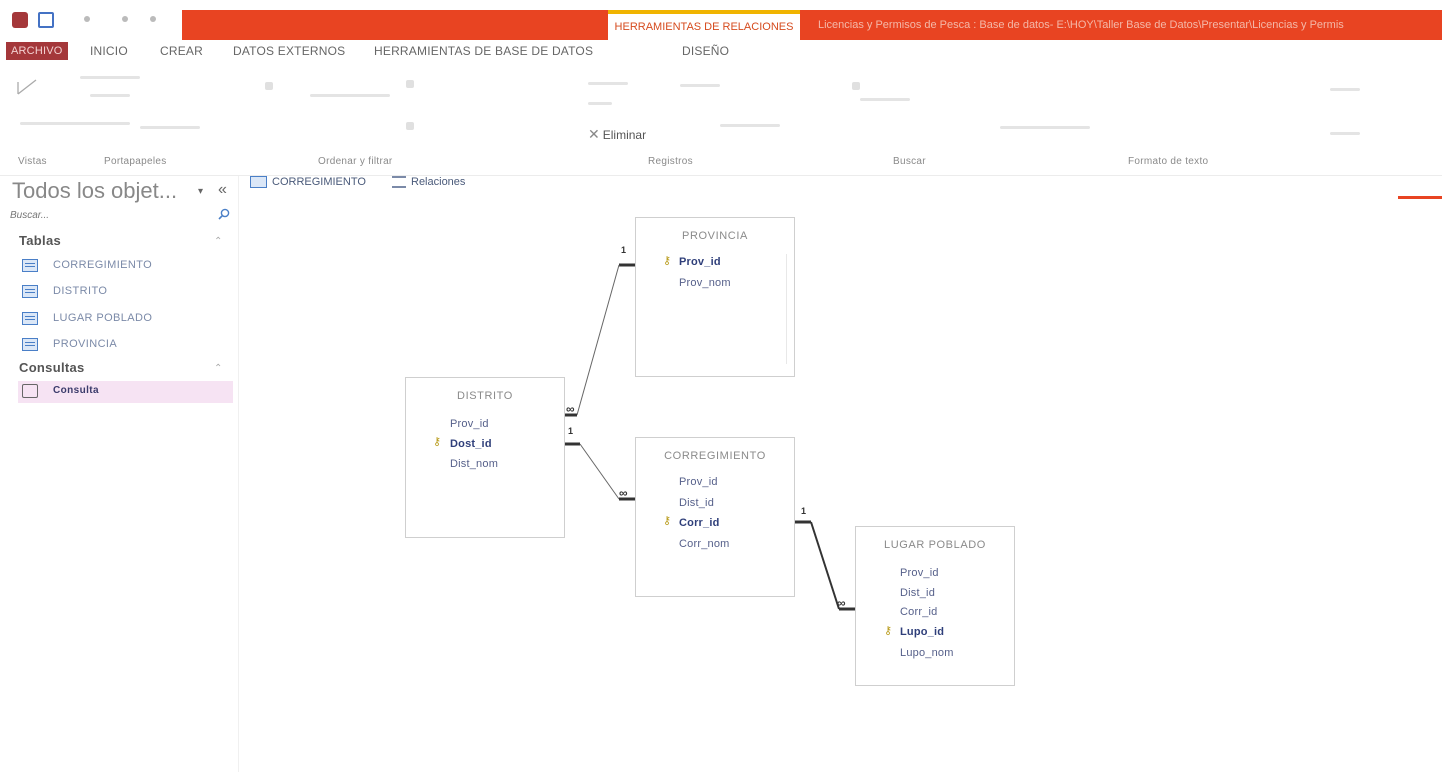 This screenshot has height=772, width=1442. I want to click on tab-archivo: ARCHIVO, so click(37, 51).